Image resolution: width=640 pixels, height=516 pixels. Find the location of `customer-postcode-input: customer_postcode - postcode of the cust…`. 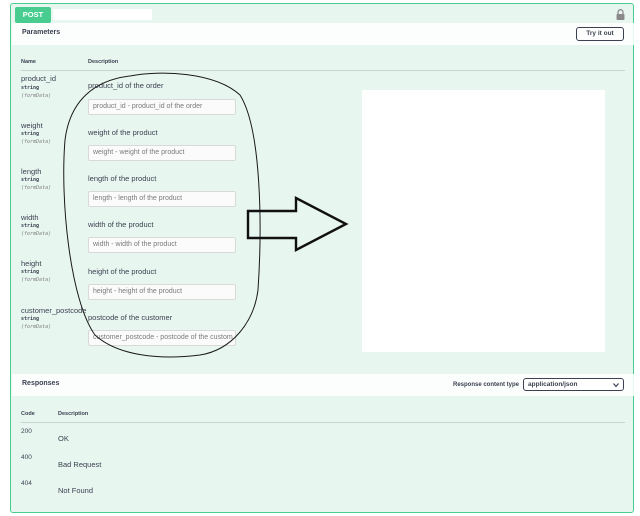

customer-postcode-input: customer_postcode - postcode of the cust… is located at coordinates (162, 338).